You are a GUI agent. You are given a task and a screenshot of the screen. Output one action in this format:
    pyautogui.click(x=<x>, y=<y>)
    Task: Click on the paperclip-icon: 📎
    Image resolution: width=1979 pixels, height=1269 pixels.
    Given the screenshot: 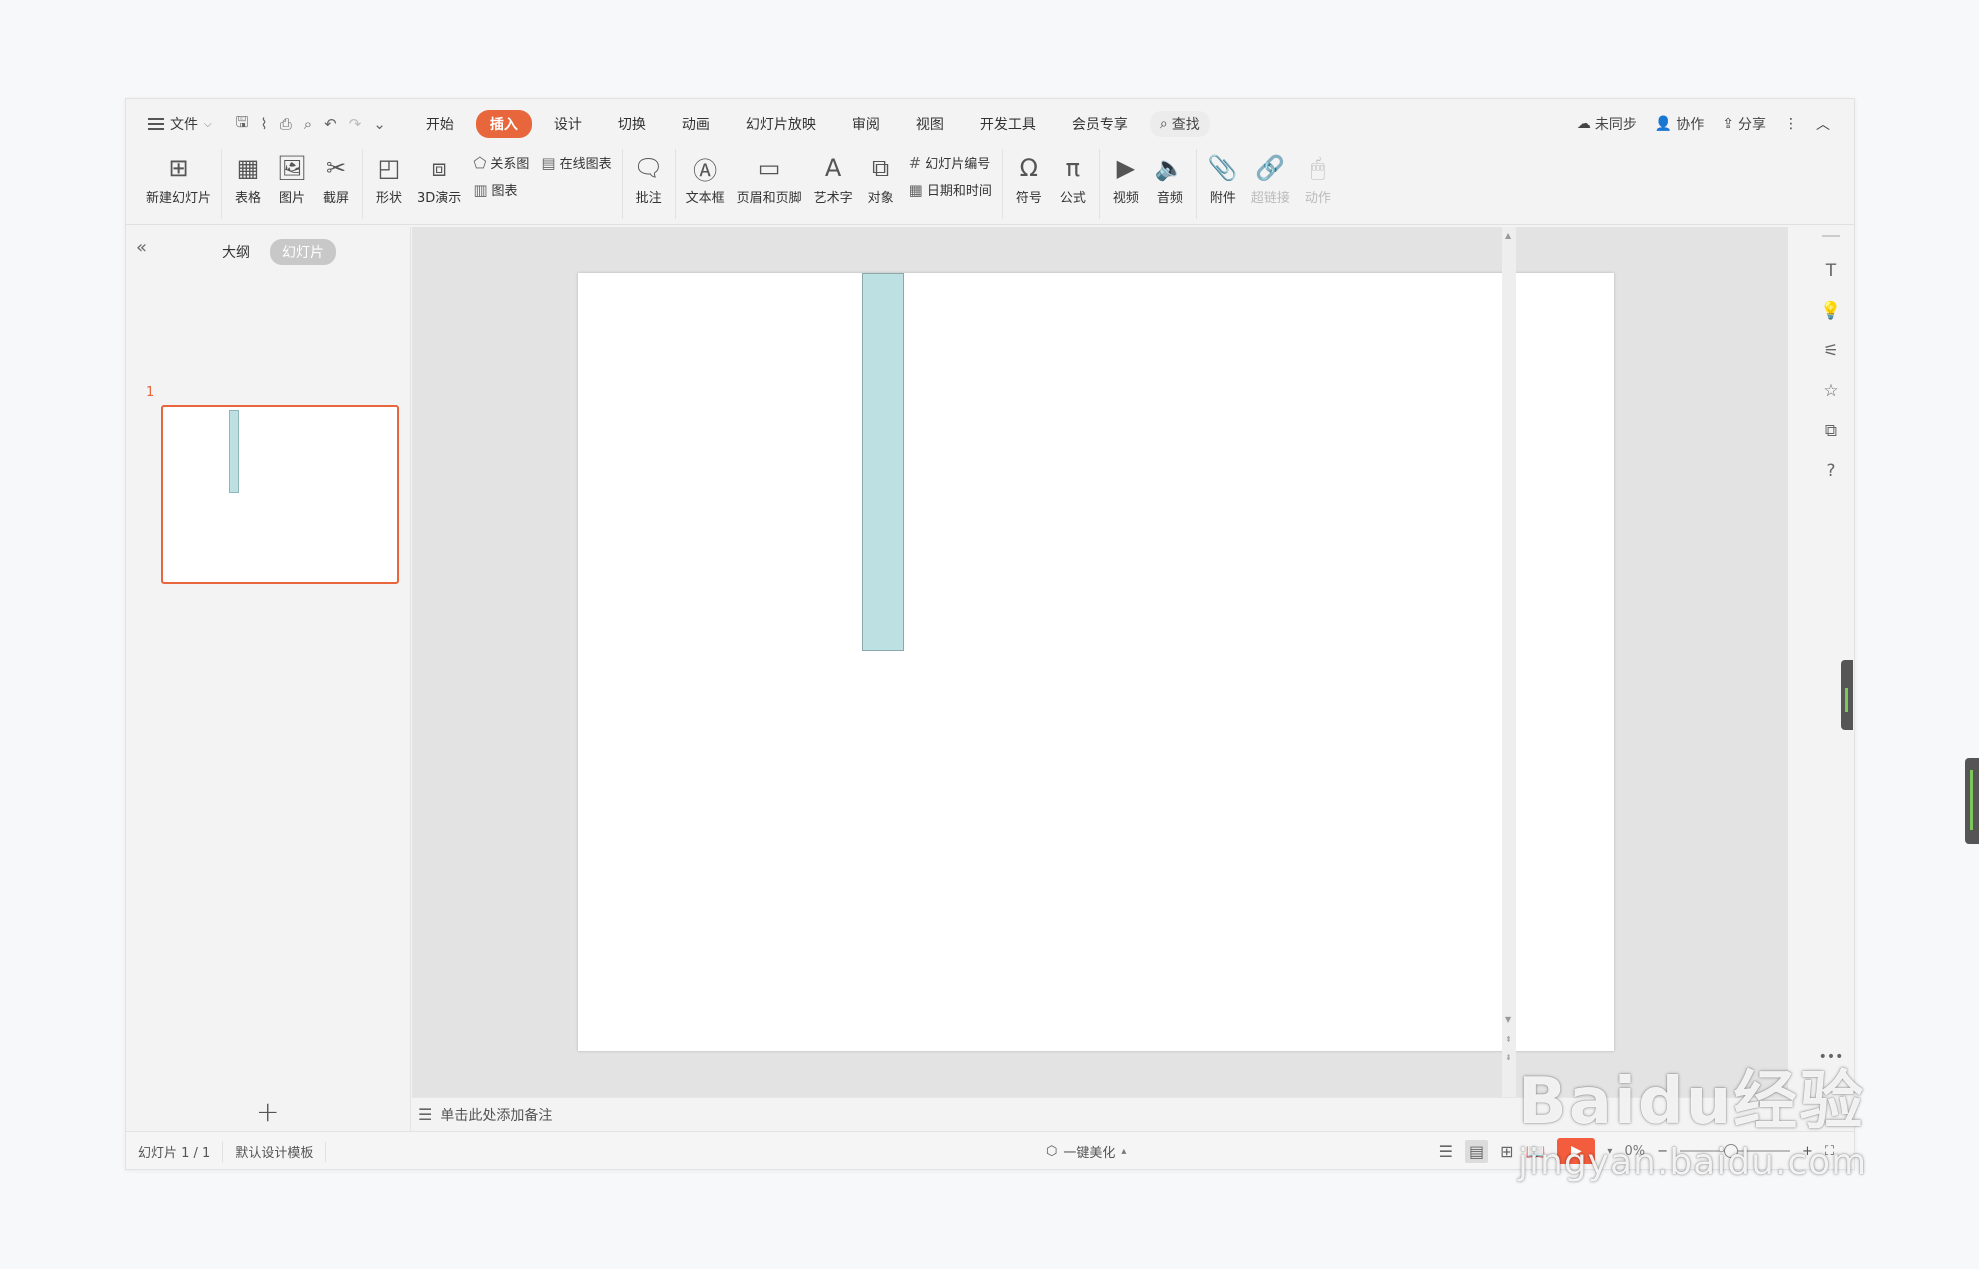 What is the action you would take?
    pyautogui.click(x=1222, y=168)
    